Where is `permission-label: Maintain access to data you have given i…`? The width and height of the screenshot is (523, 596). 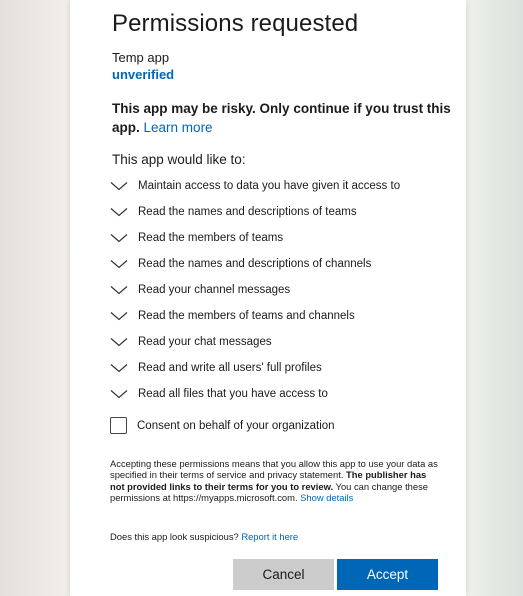
permission-label: Maintain access to data you have given i… is located at coordinates (269, 186).